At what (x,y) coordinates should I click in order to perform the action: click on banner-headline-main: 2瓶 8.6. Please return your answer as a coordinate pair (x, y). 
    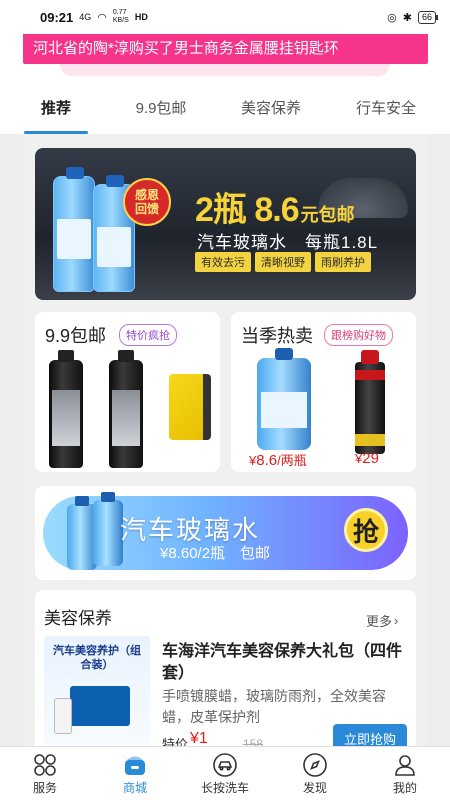
    Looking at the image, I should click on (247, 210).